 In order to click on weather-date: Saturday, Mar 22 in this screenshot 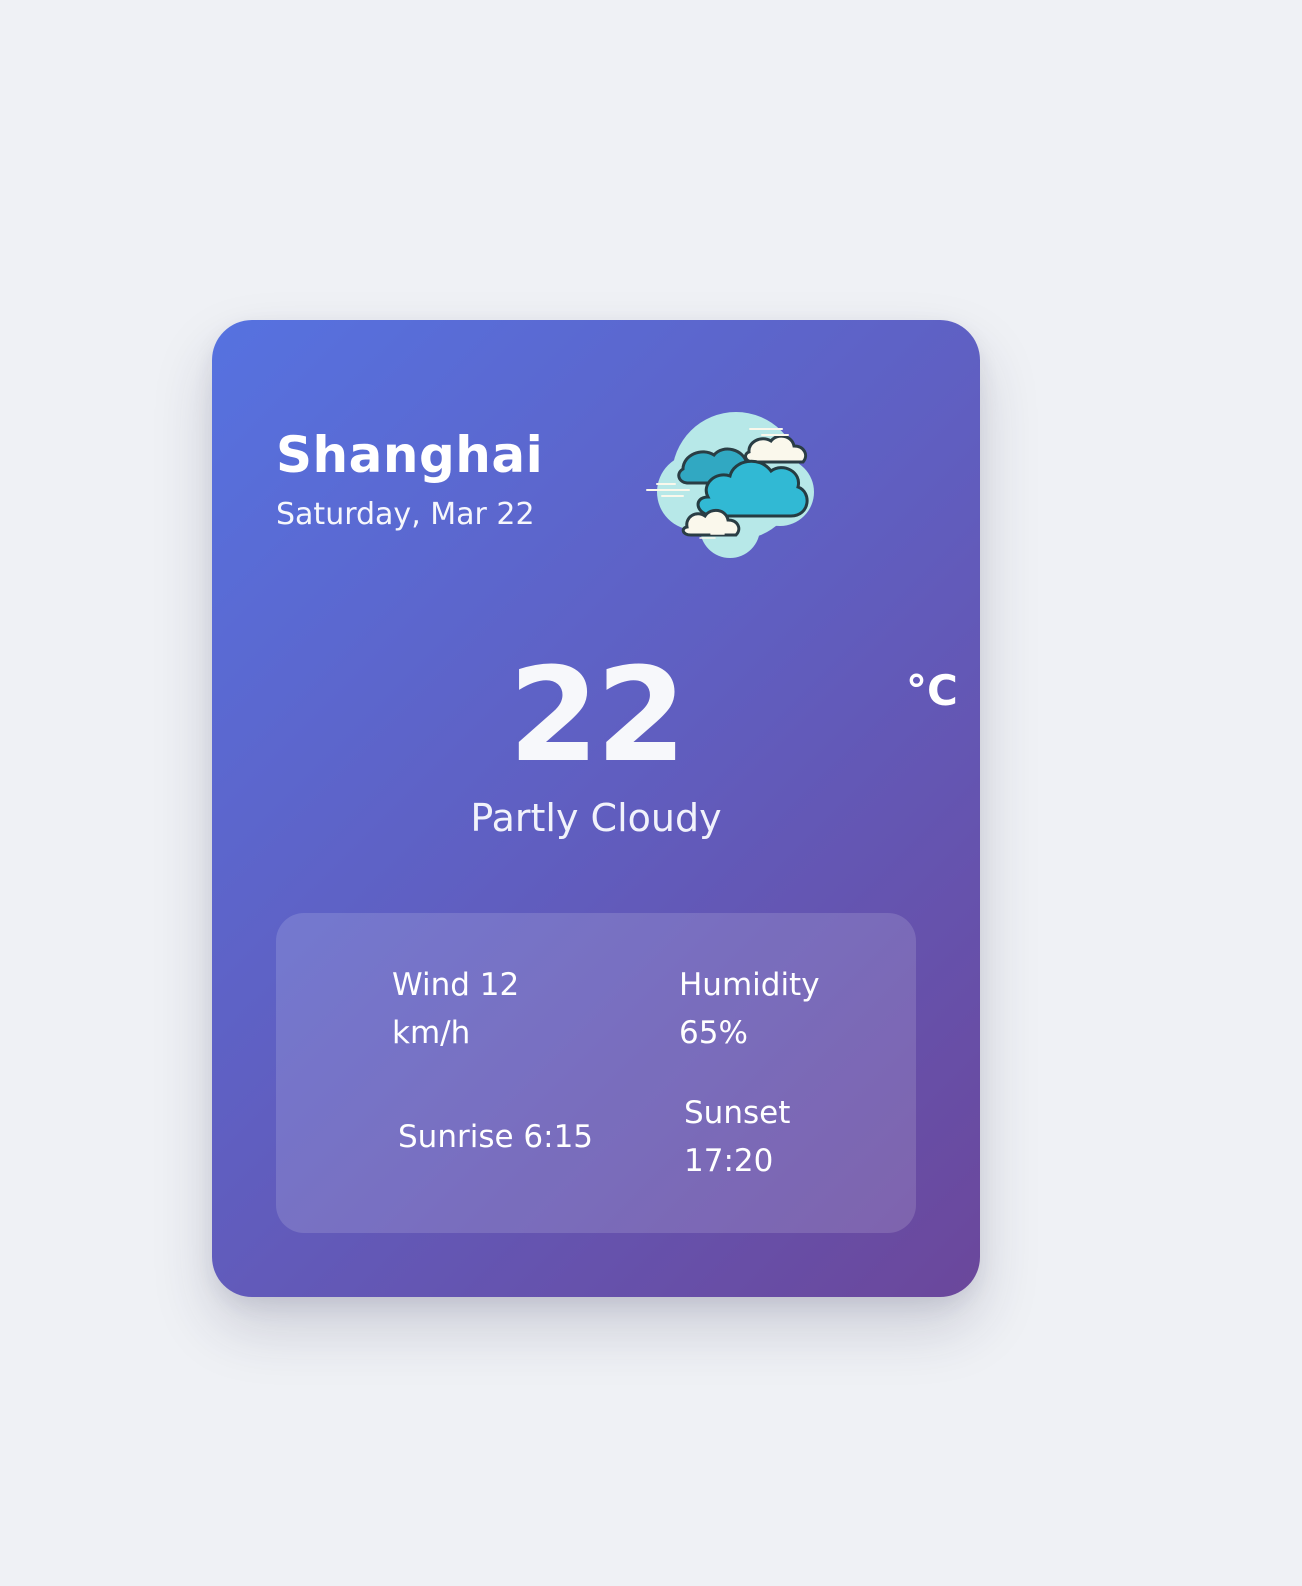, I will do `click(405, 514)`.